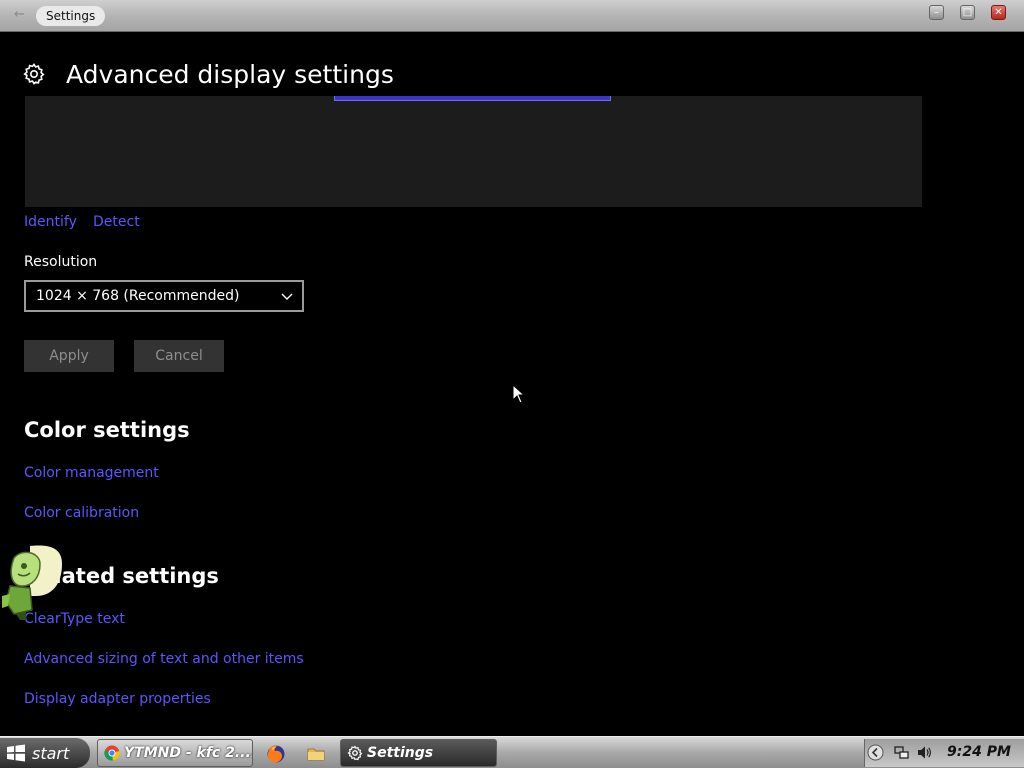 The height and width of the screenshot is (768, 1024). I want to click on close-button: ✕, so click(998, 12).